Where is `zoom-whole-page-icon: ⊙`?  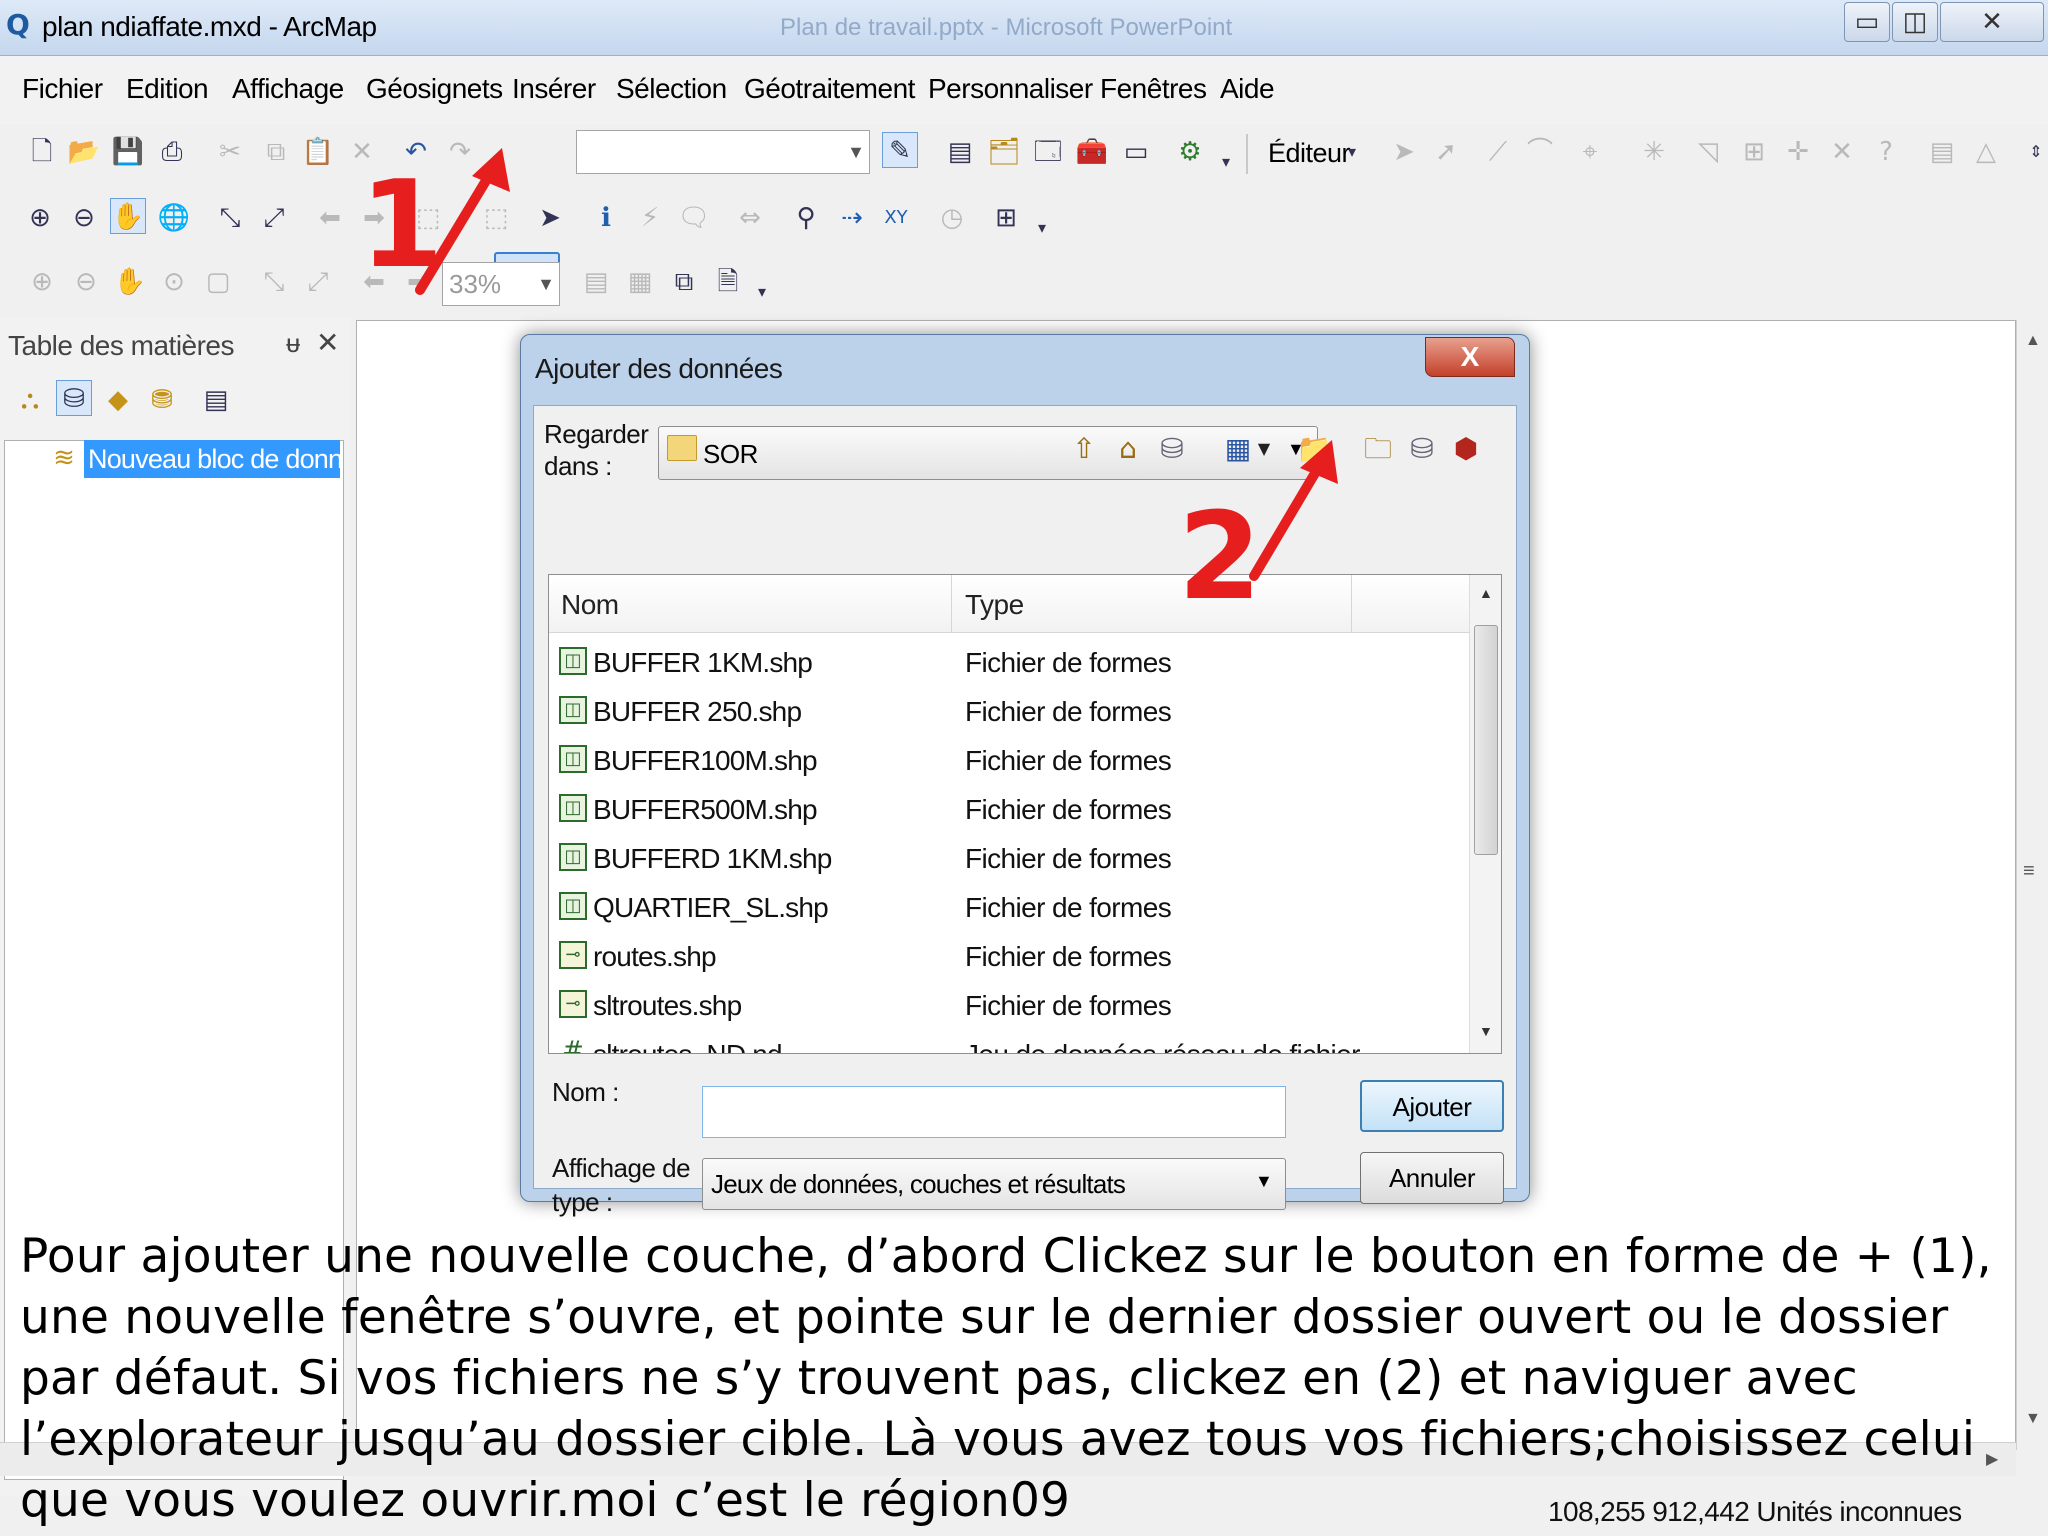
zoom-whole-page-icon: ⊙ is located at coordinates (174, 282).